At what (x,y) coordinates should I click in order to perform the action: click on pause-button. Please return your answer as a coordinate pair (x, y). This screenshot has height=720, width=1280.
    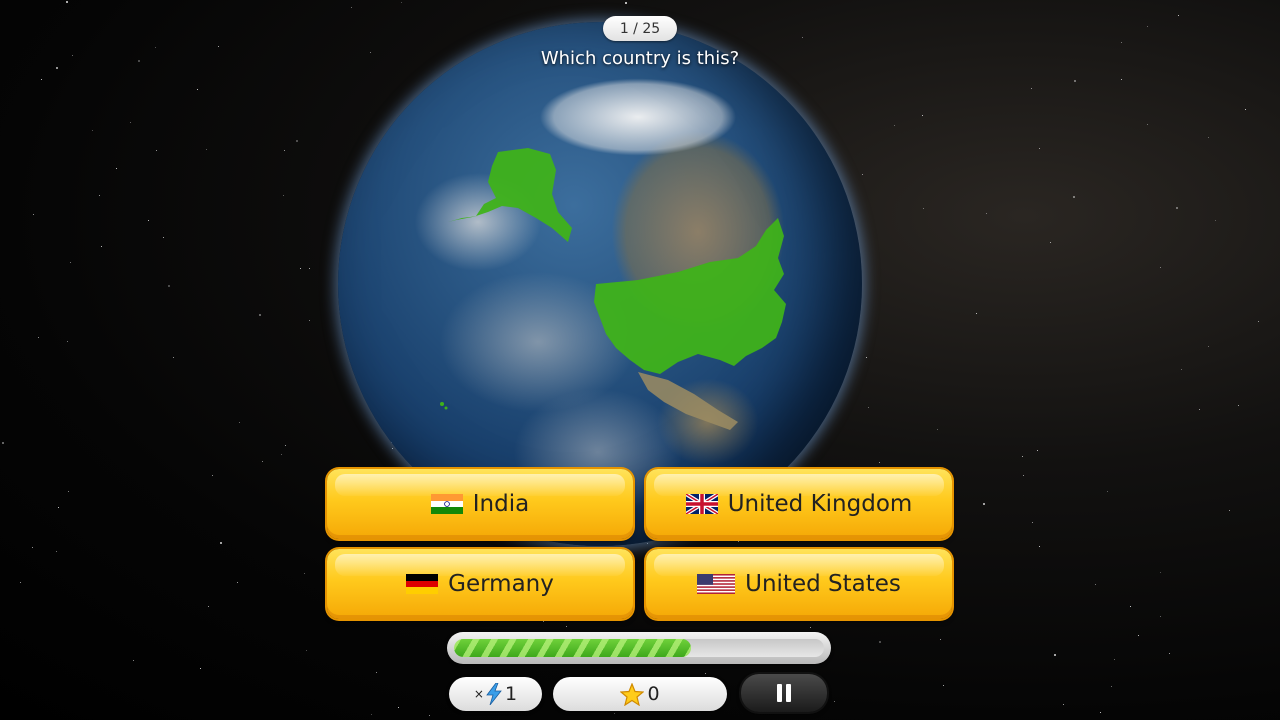
    Looking at the image, I should click on (784, 693).